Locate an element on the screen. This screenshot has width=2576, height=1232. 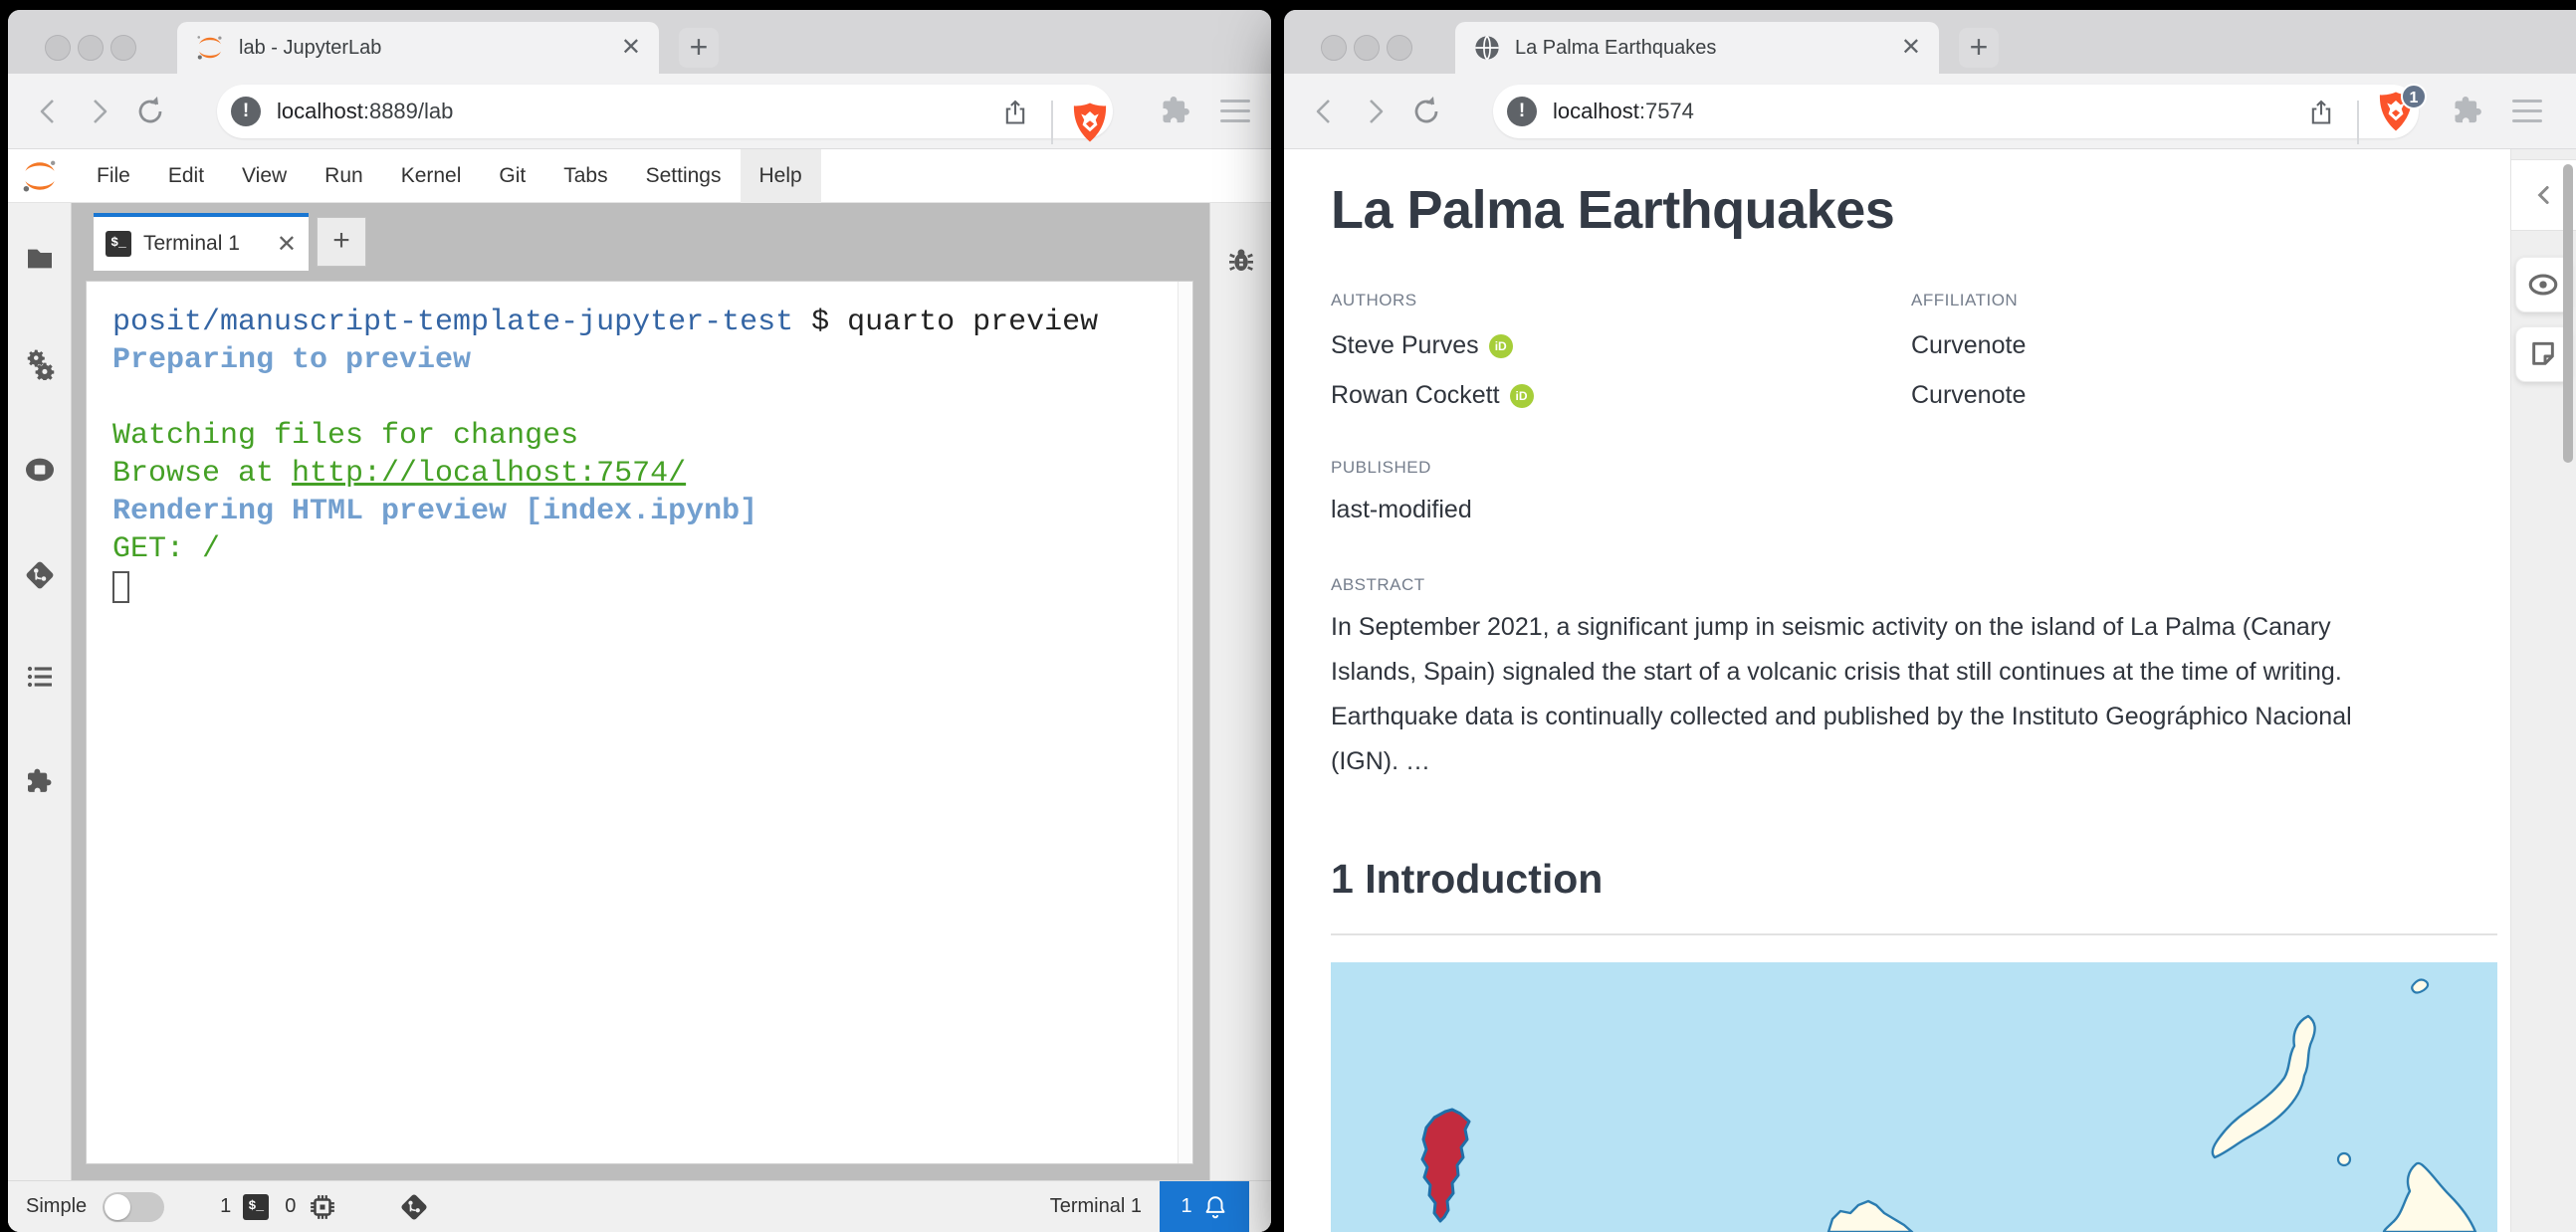
map-islet-lobos is located at coordinates (2344, 1159).